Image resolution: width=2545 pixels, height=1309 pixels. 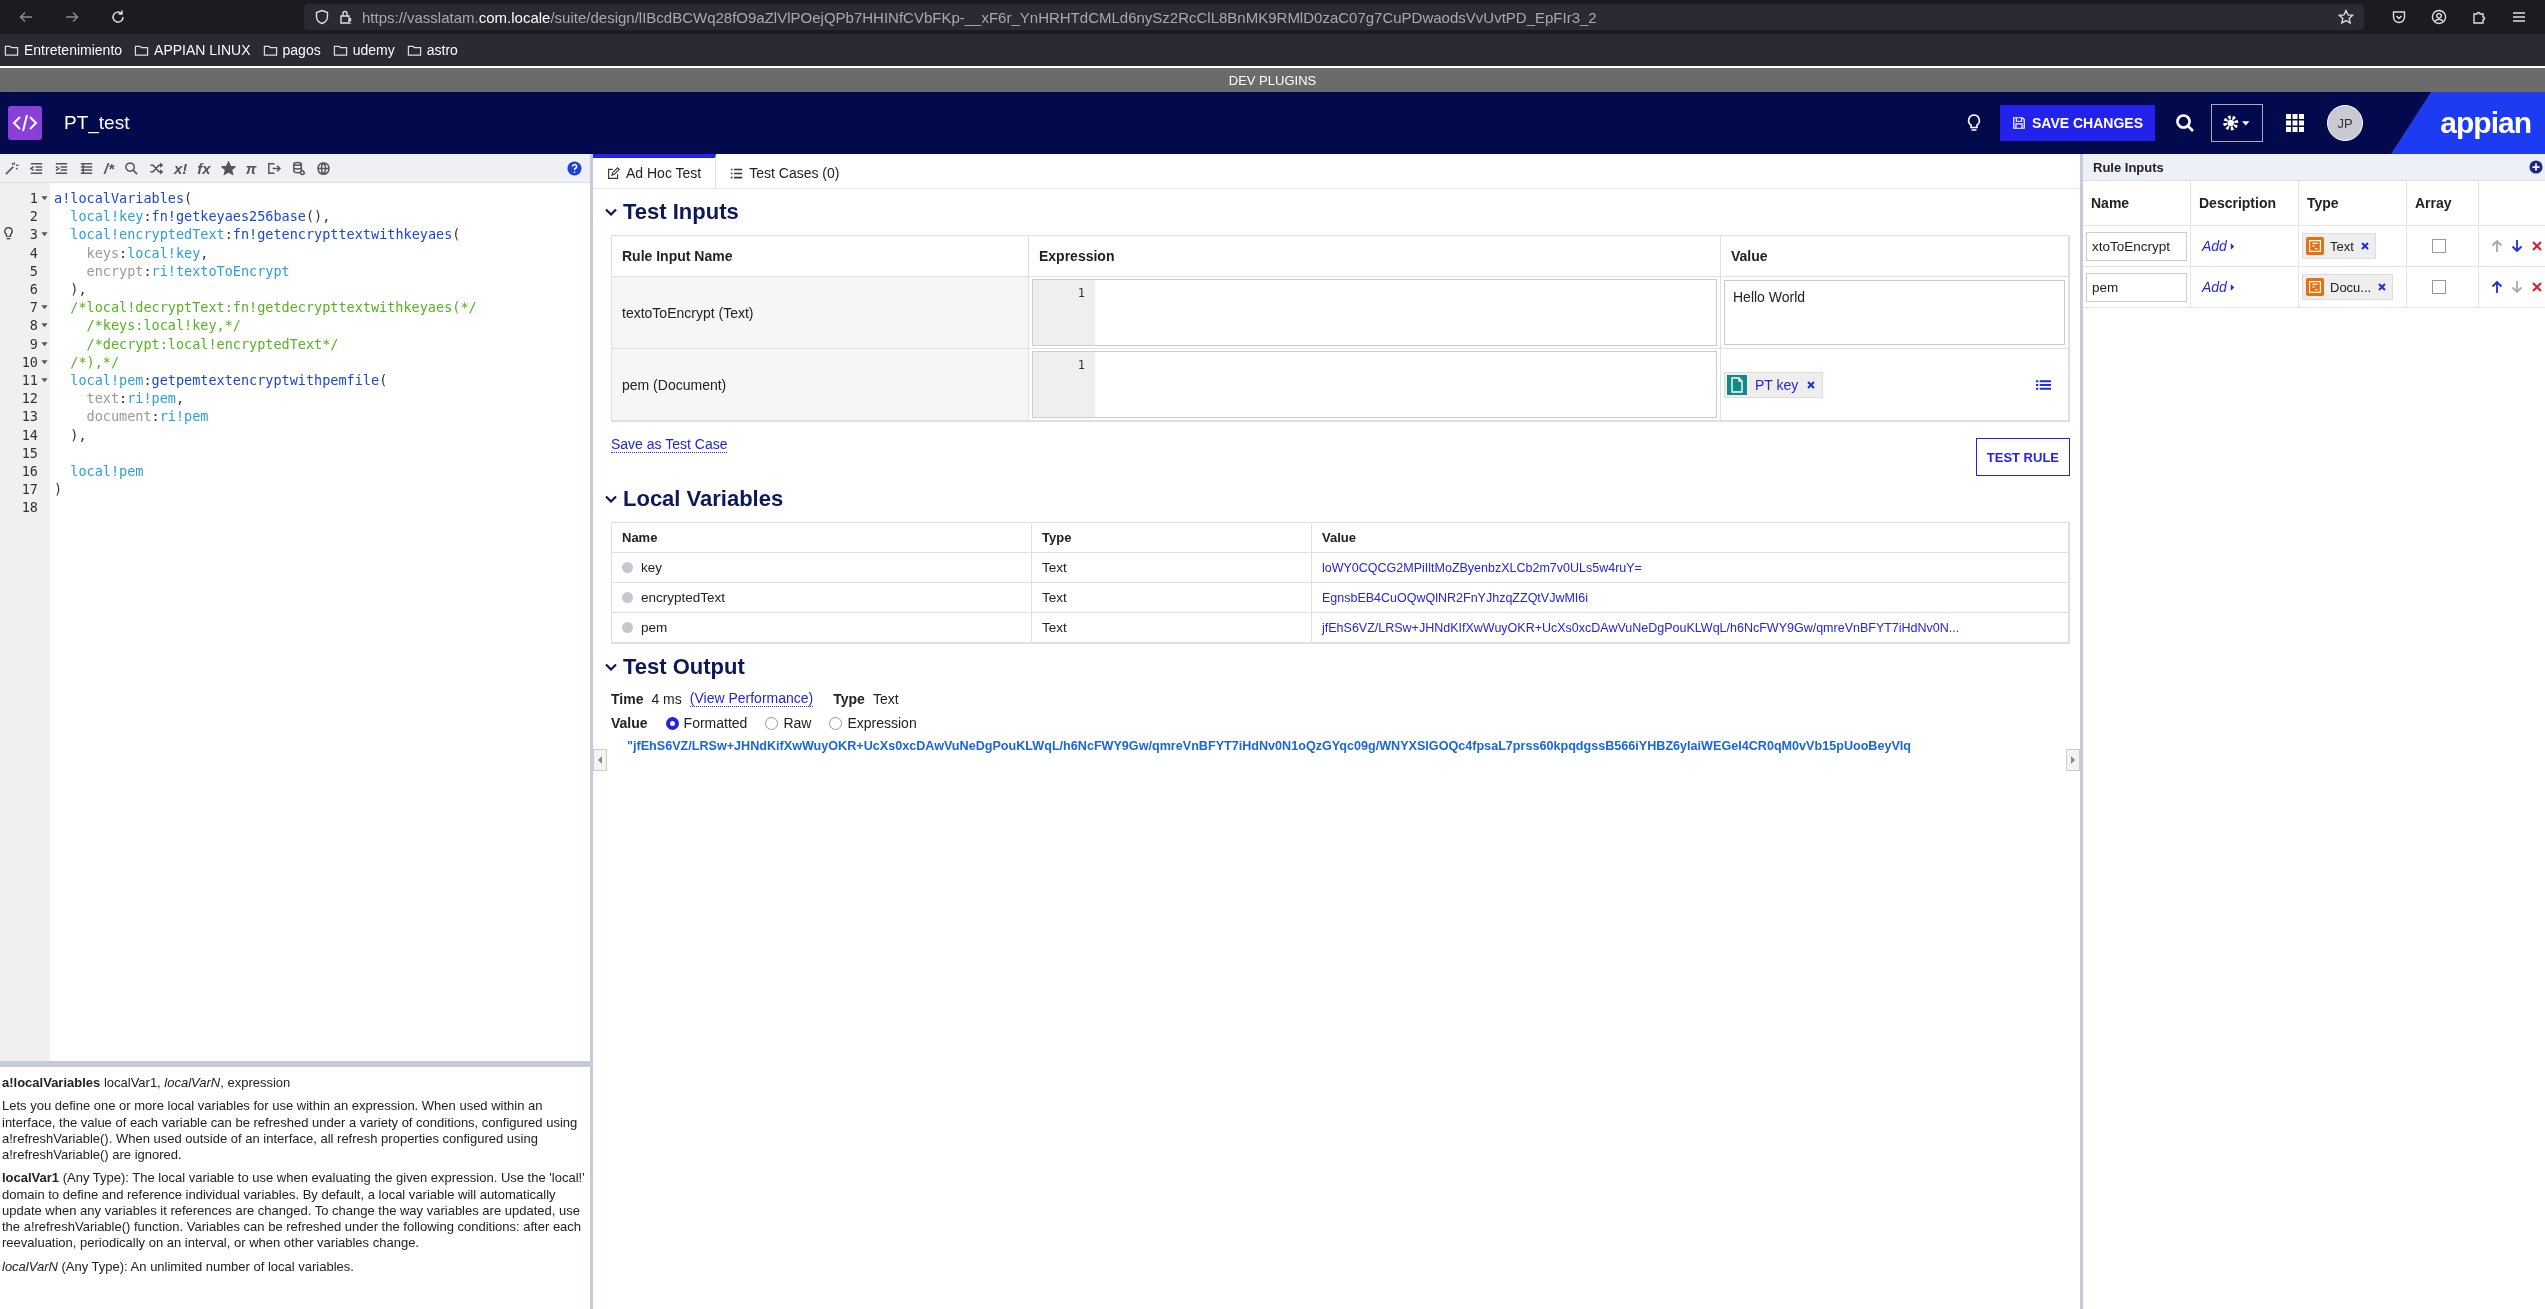 I want to click on code-token: text, so click(x=102, y=398).